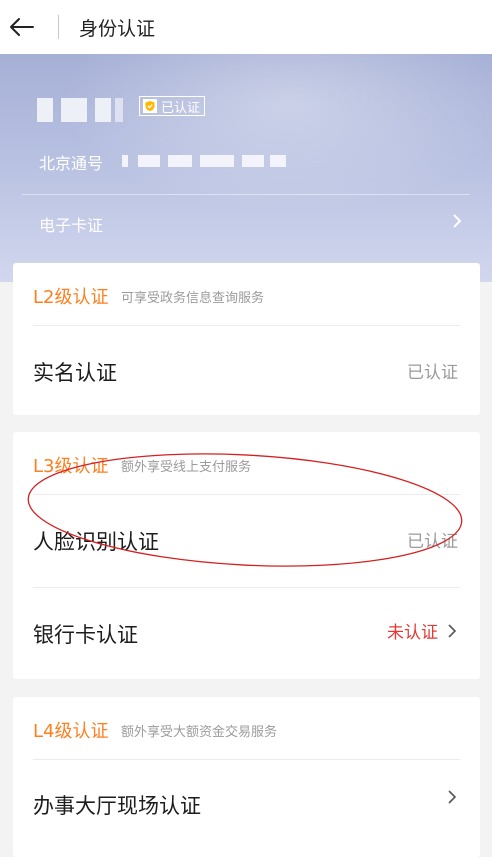 The image size is (492, 857). Describe the element at coordinates (58, 27) in the screenshot. I see `title-divider` at that location.